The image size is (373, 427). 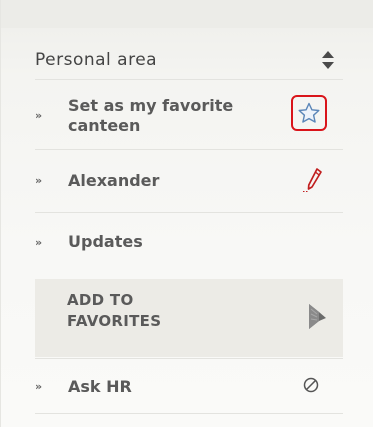 I want to click on personal-area-title: Personal area, so click(x=96, y=60).